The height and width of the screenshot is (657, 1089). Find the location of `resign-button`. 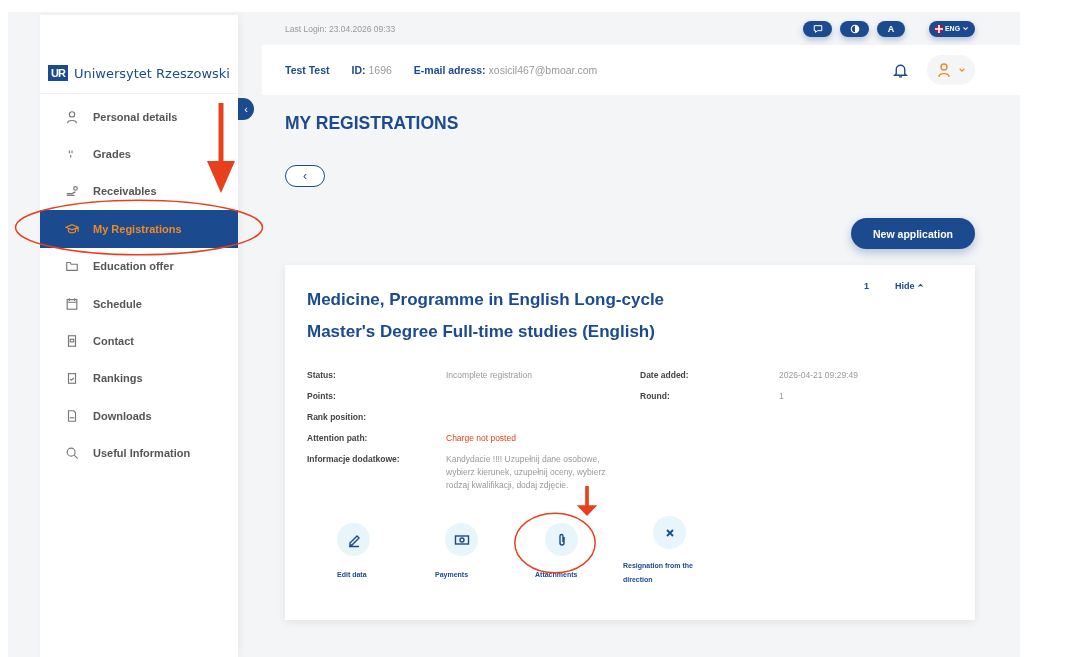

resign-button is located at coordinates (669, 532).